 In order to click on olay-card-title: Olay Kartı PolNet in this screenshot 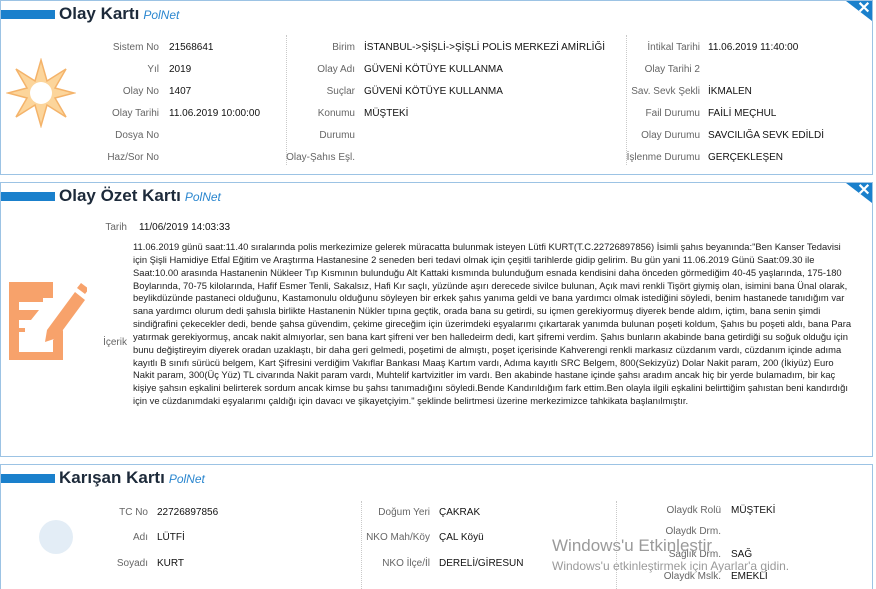, I will do `click(119, 13)`.